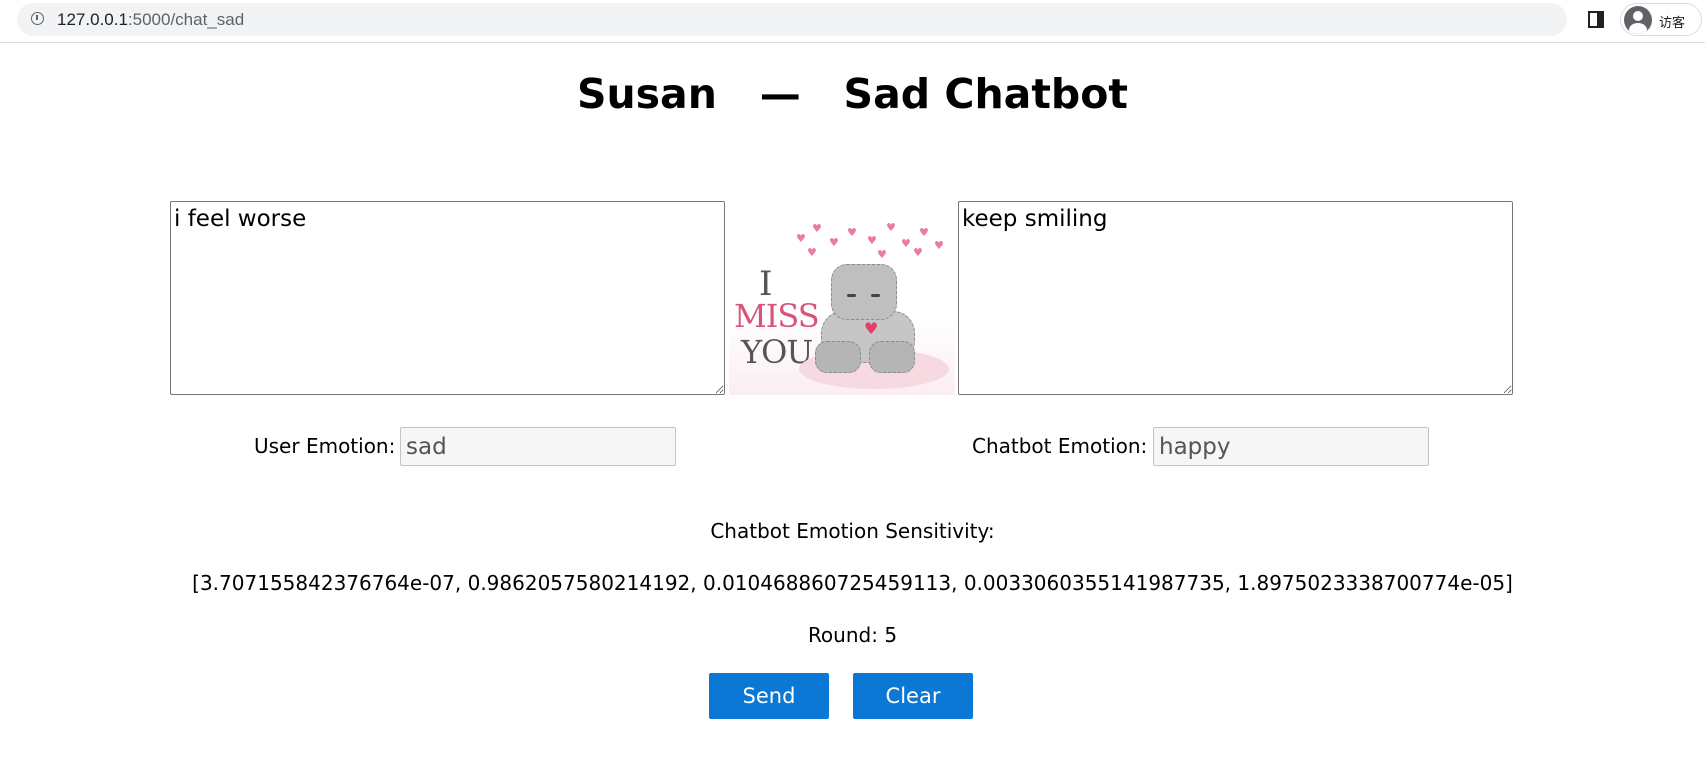  I want to click on url-path: :5000/chat_sad, so click(186, 19).